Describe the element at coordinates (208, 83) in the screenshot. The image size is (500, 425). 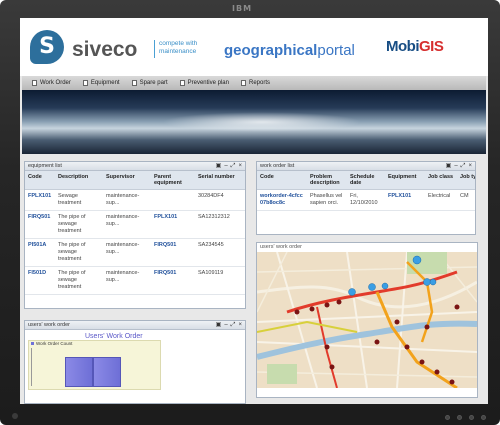
I see `nav-item-label: Preventive plan` at that location.